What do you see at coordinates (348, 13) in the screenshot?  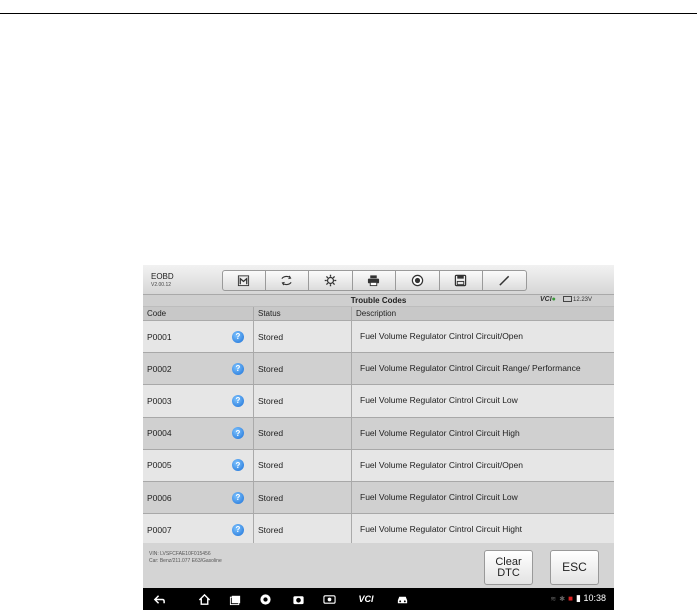 I see `page-top-rule` at bounding box center [348, 13].